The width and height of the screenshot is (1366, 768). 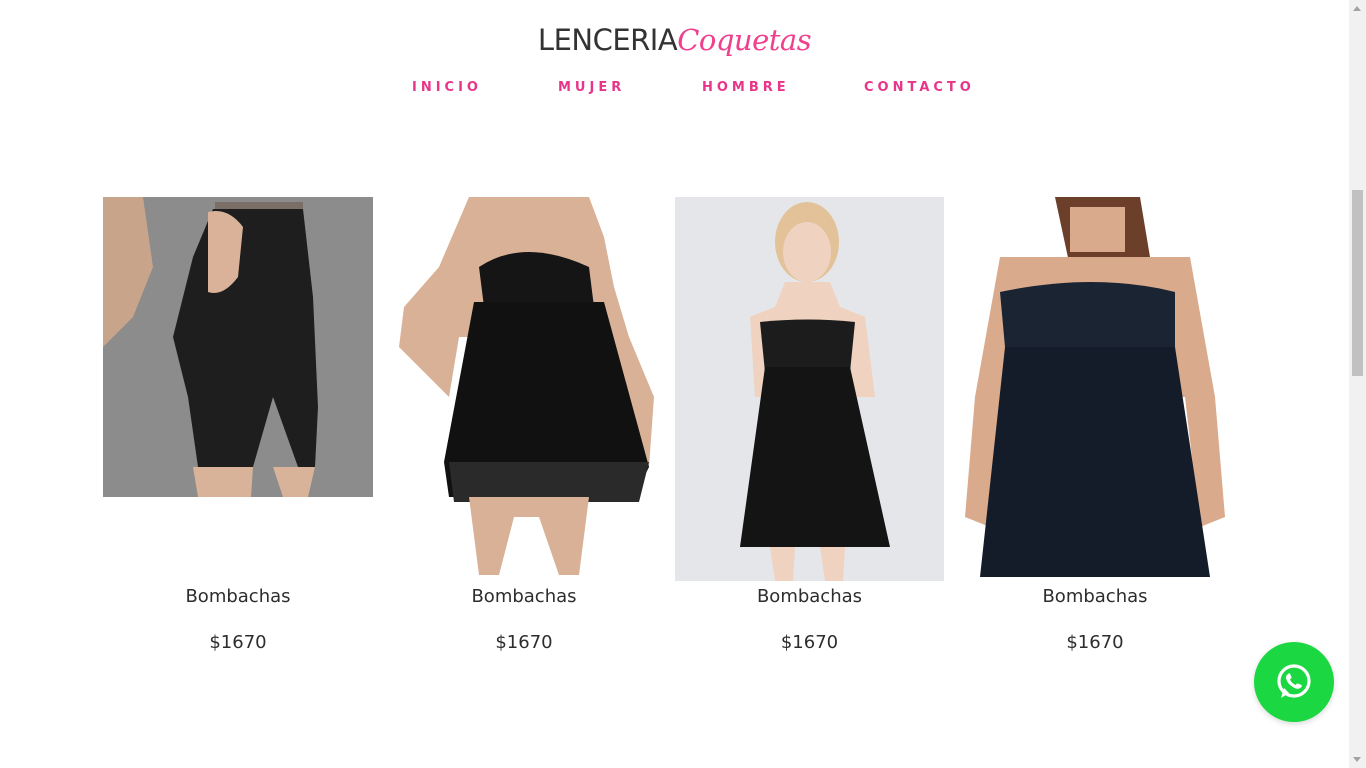 I want to click on shaper-shorts-photo, so click(x=238, y=347).